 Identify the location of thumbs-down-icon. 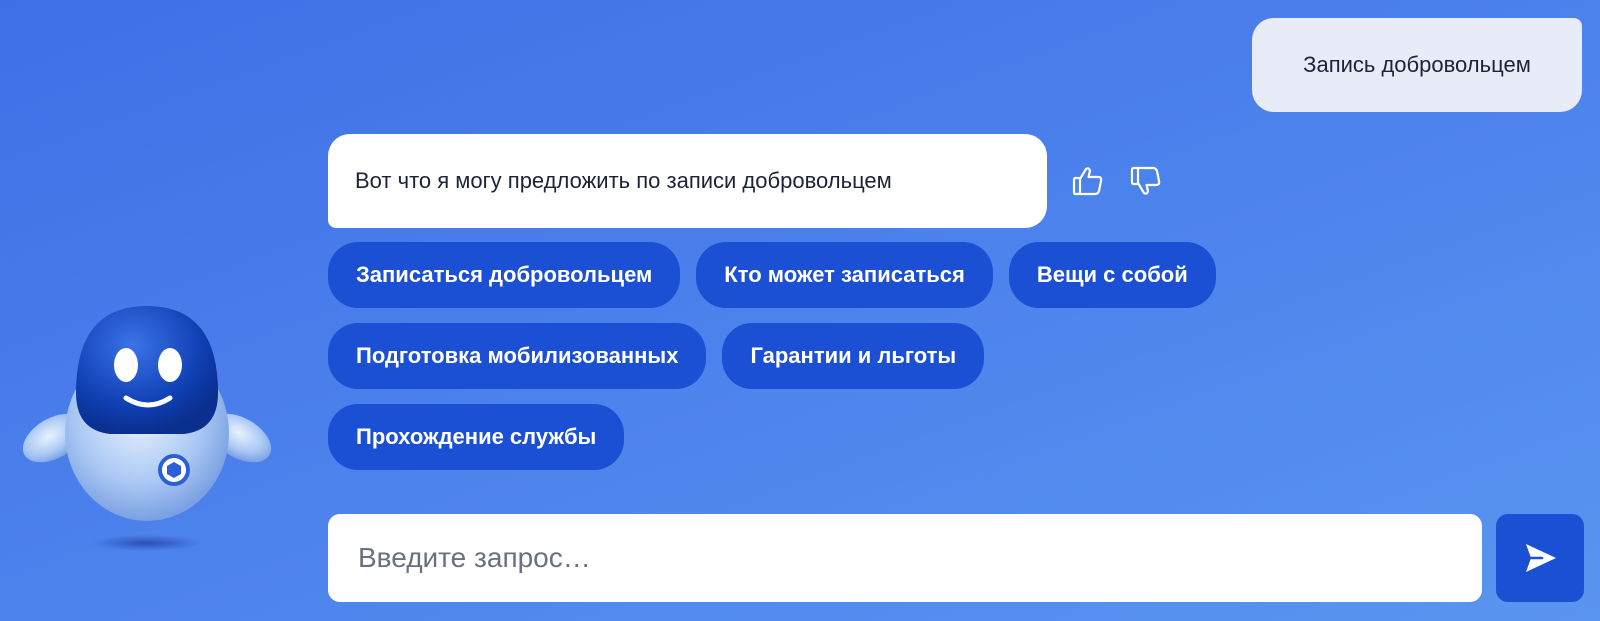
(1146, 181).